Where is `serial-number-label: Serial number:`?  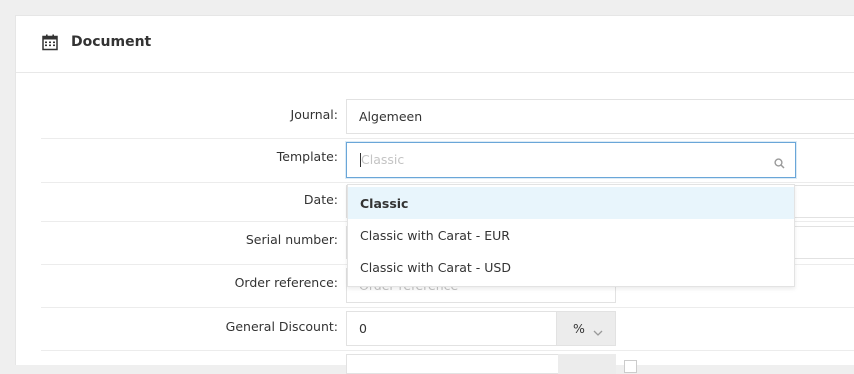 serial-number-label: Serial number: is located at coordinates (291, 239).